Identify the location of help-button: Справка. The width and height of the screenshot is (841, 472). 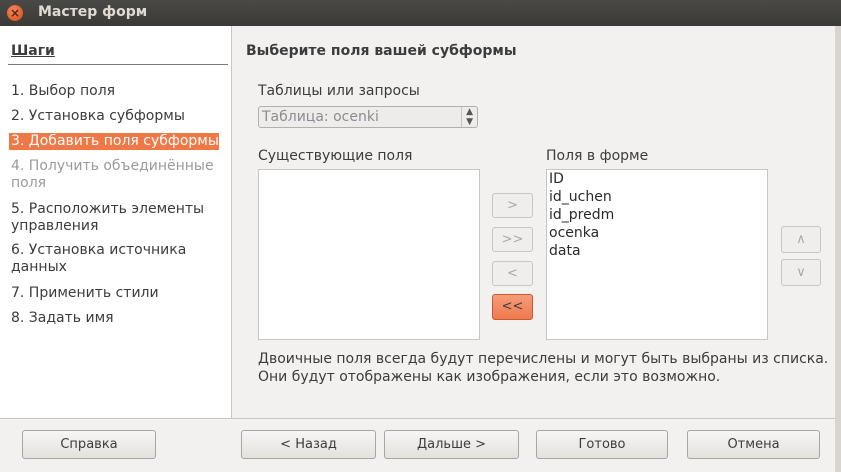
(89, 444).